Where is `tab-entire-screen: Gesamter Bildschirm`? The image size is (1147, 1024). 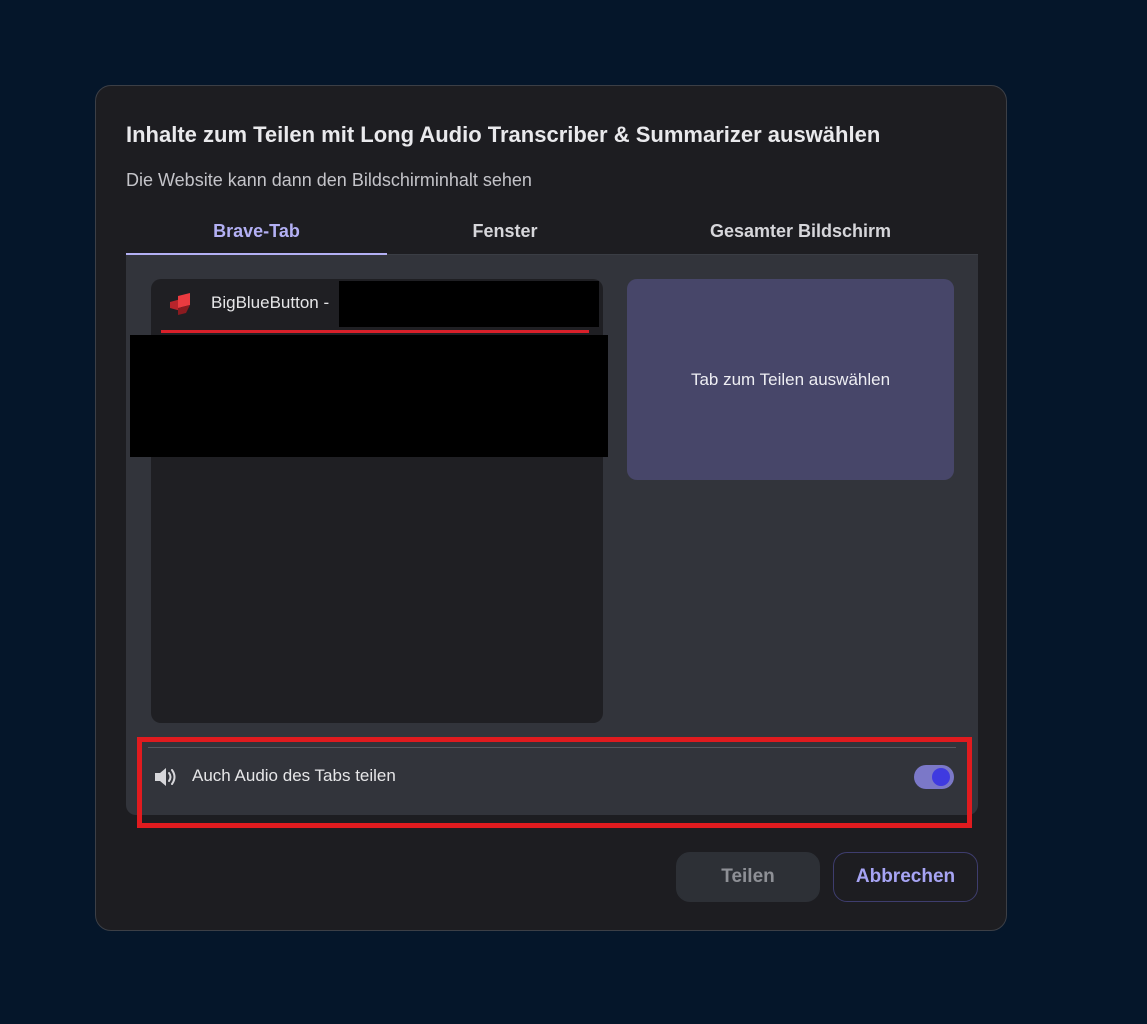
tab-entire-screen: Gesamter Bildschirm is located at coordinates (800, 231).